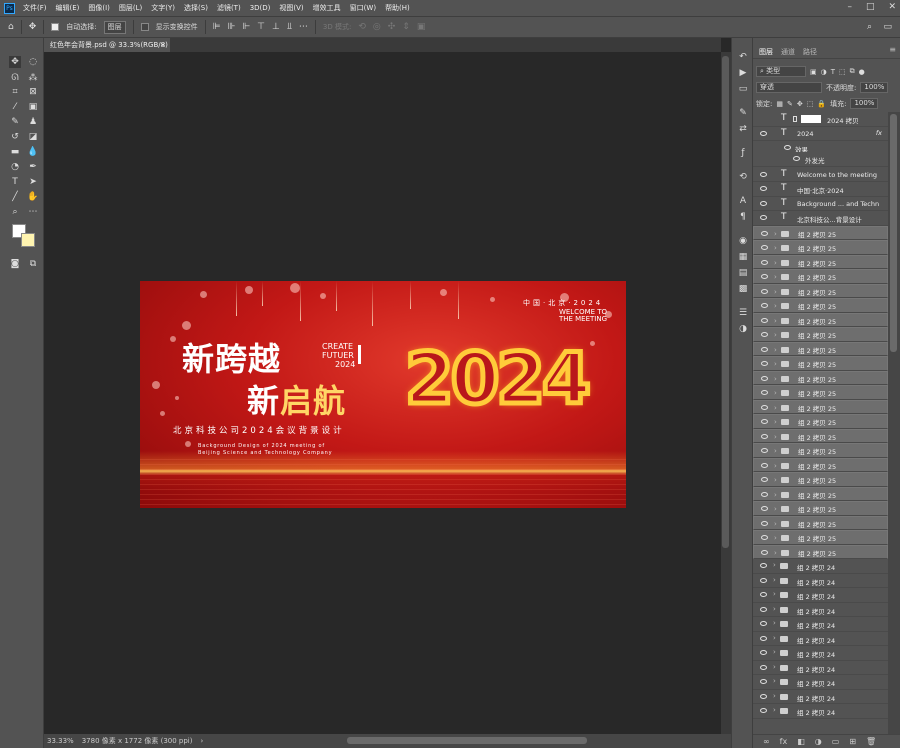  I want to click on status-arrow-icon: ›, so click(201, 741).